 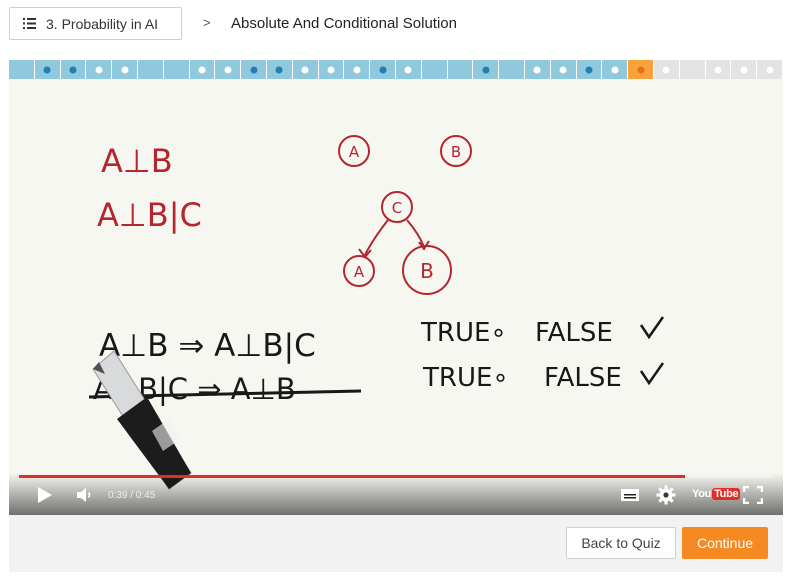 I want to click on board-line-2: A⊥B|C, so click(x=149, y=215).